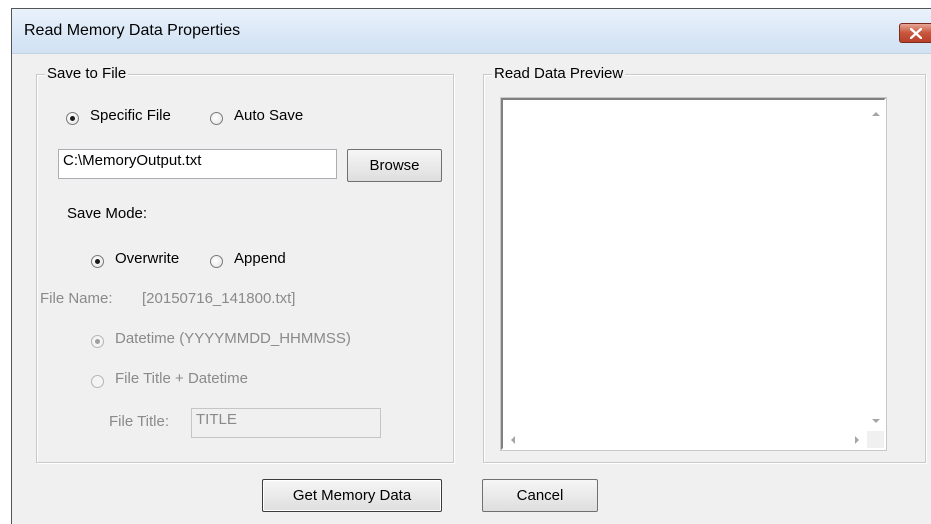 The height and width of the screenshot is (524, 931). Describe the element at coordinates (875, 439) in the screenshot. I see `scrollbar-corner` at that location.